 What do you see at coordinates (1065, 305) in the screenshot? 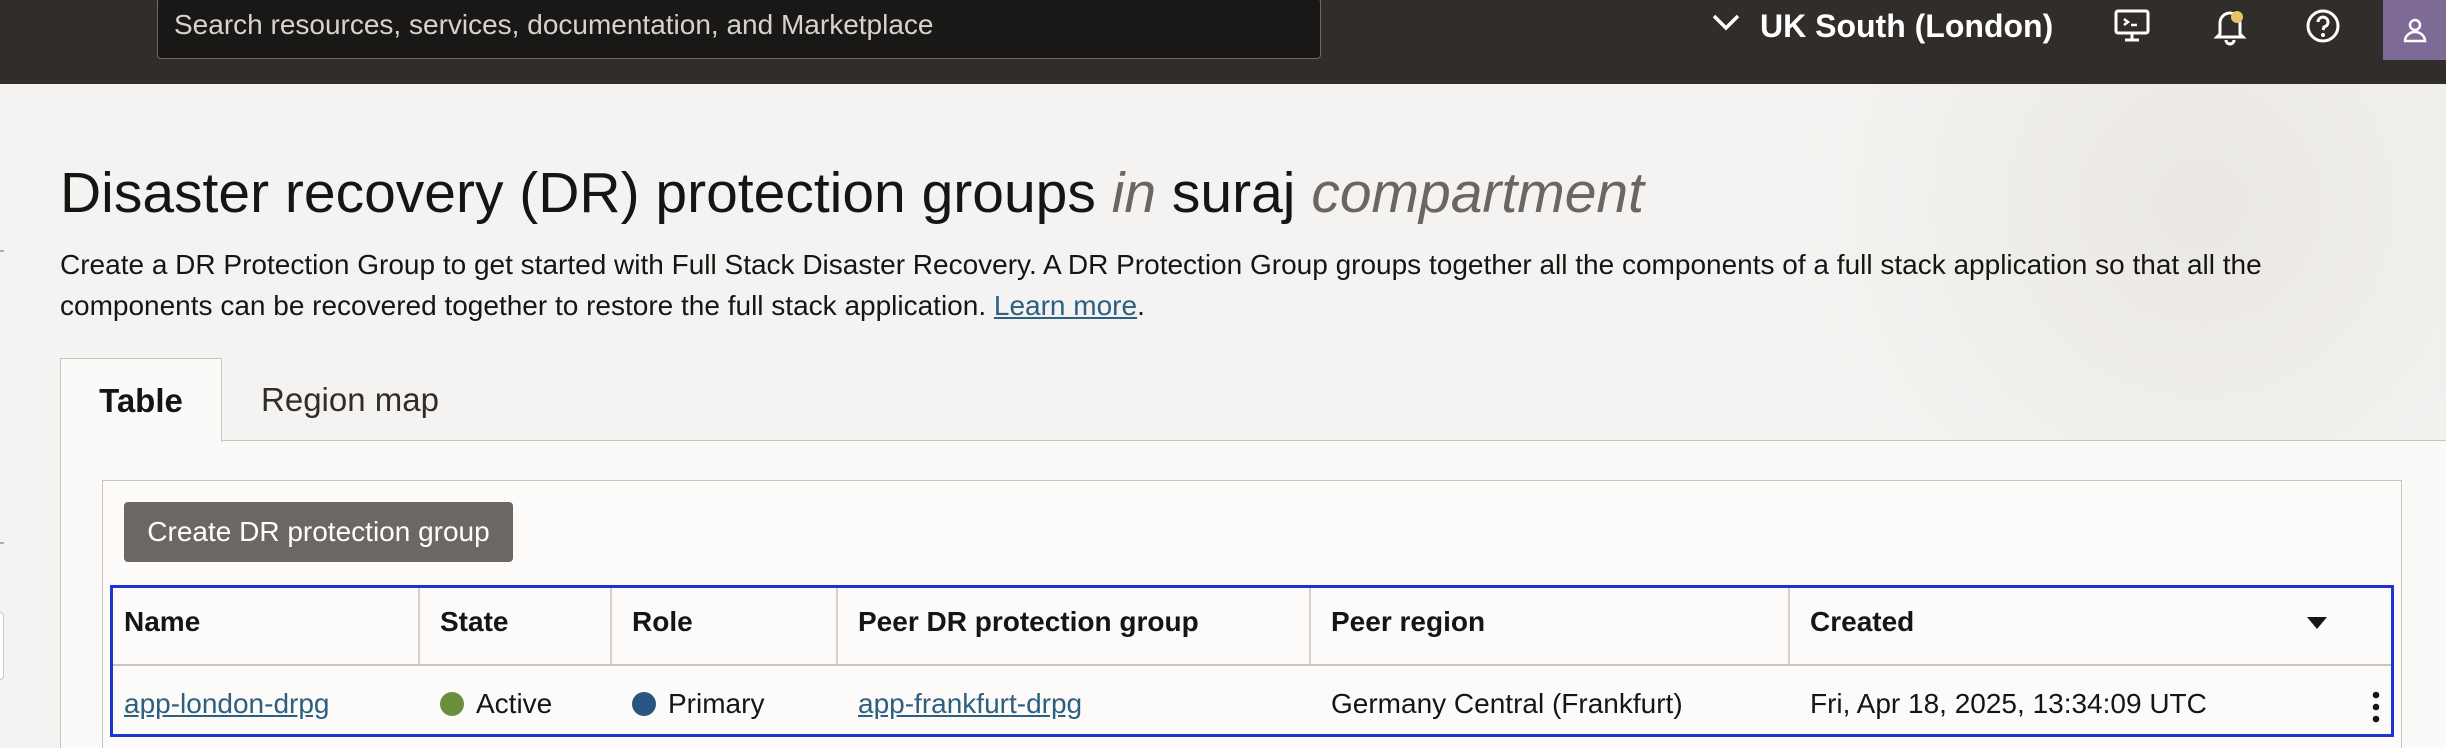
I see `learn-more-link: Learn more` at bounding box center [1065, 305].